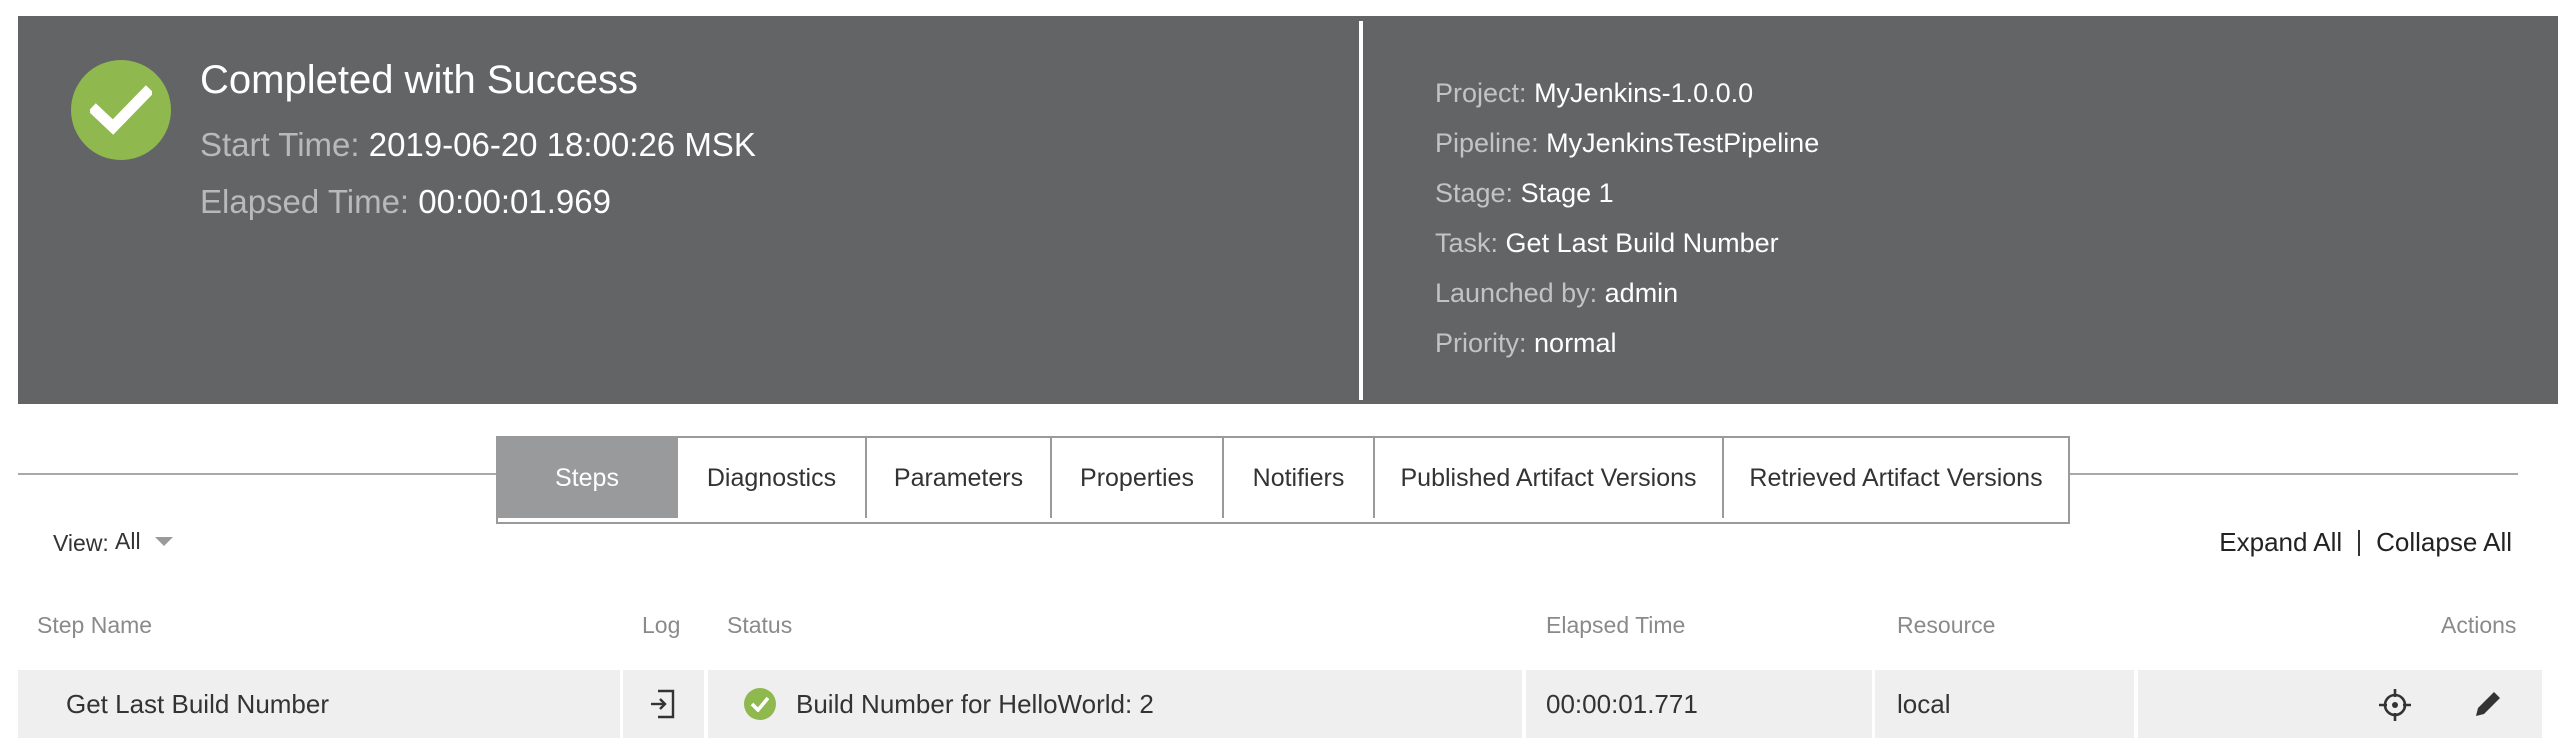 This screenshot has height=752, width=2570. I want to click on start-time-value: 2019-06-20 18:00:26 MSK, so click(562, 144).